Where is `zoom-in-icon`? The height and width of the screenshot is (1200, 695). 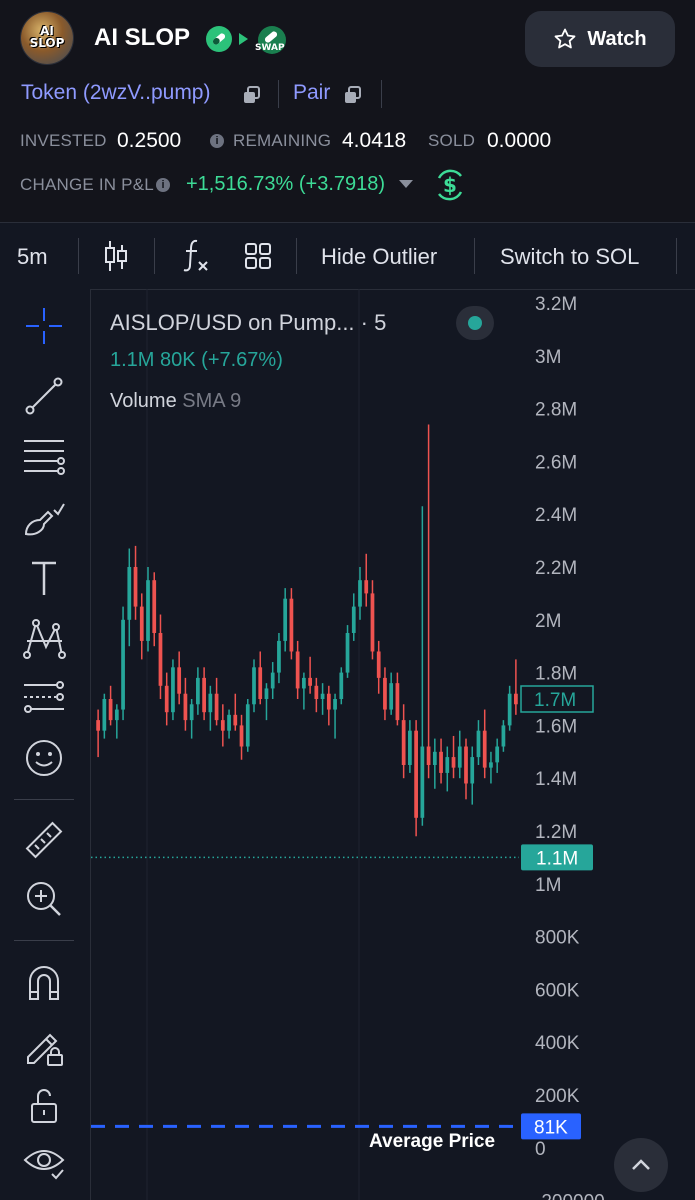 zoom-in-icon is located at coordinates (44, 899).